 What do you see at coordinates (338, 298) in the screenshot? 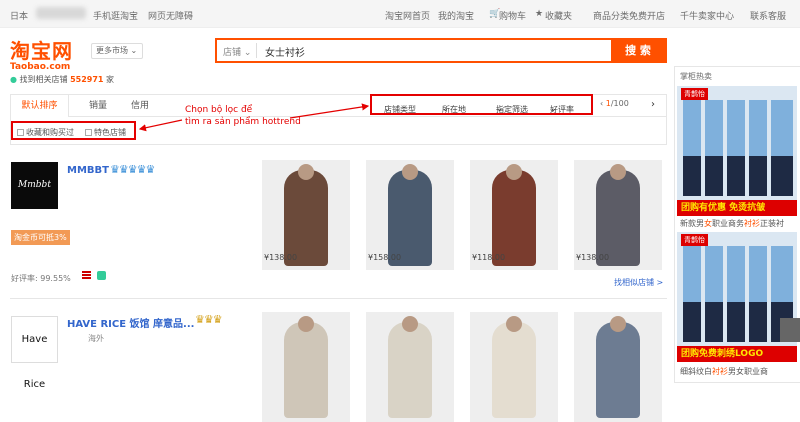
I see `store-divider` at bounding box center [338, 298].